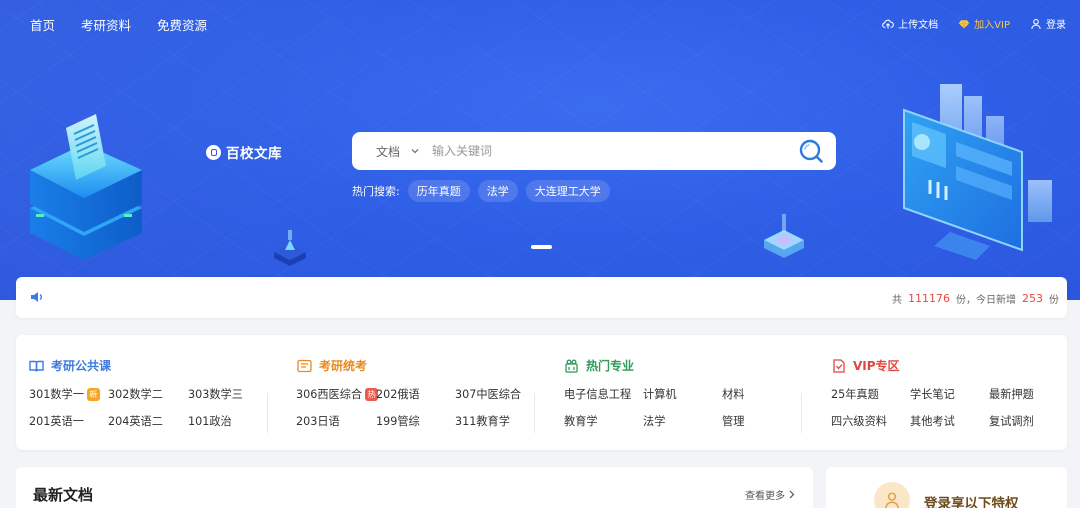 This screenshot has width=1080, height=508. What do you see at coordinates (602, 151) in the screenshot?
I see `search-input` at bounding box center [602, 151].